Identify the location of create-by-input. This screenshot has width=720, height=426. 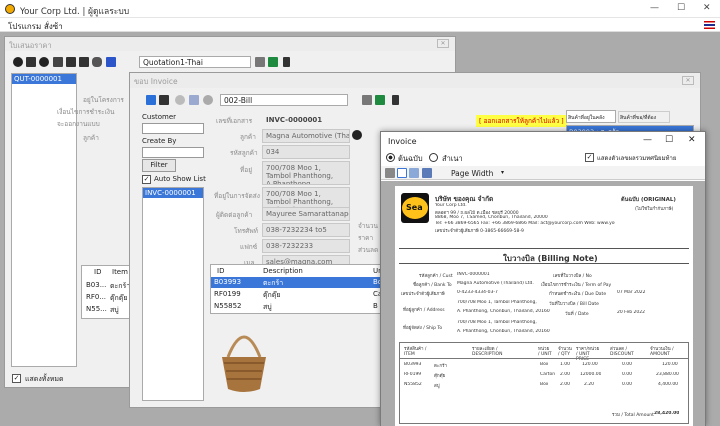
(173, 152).